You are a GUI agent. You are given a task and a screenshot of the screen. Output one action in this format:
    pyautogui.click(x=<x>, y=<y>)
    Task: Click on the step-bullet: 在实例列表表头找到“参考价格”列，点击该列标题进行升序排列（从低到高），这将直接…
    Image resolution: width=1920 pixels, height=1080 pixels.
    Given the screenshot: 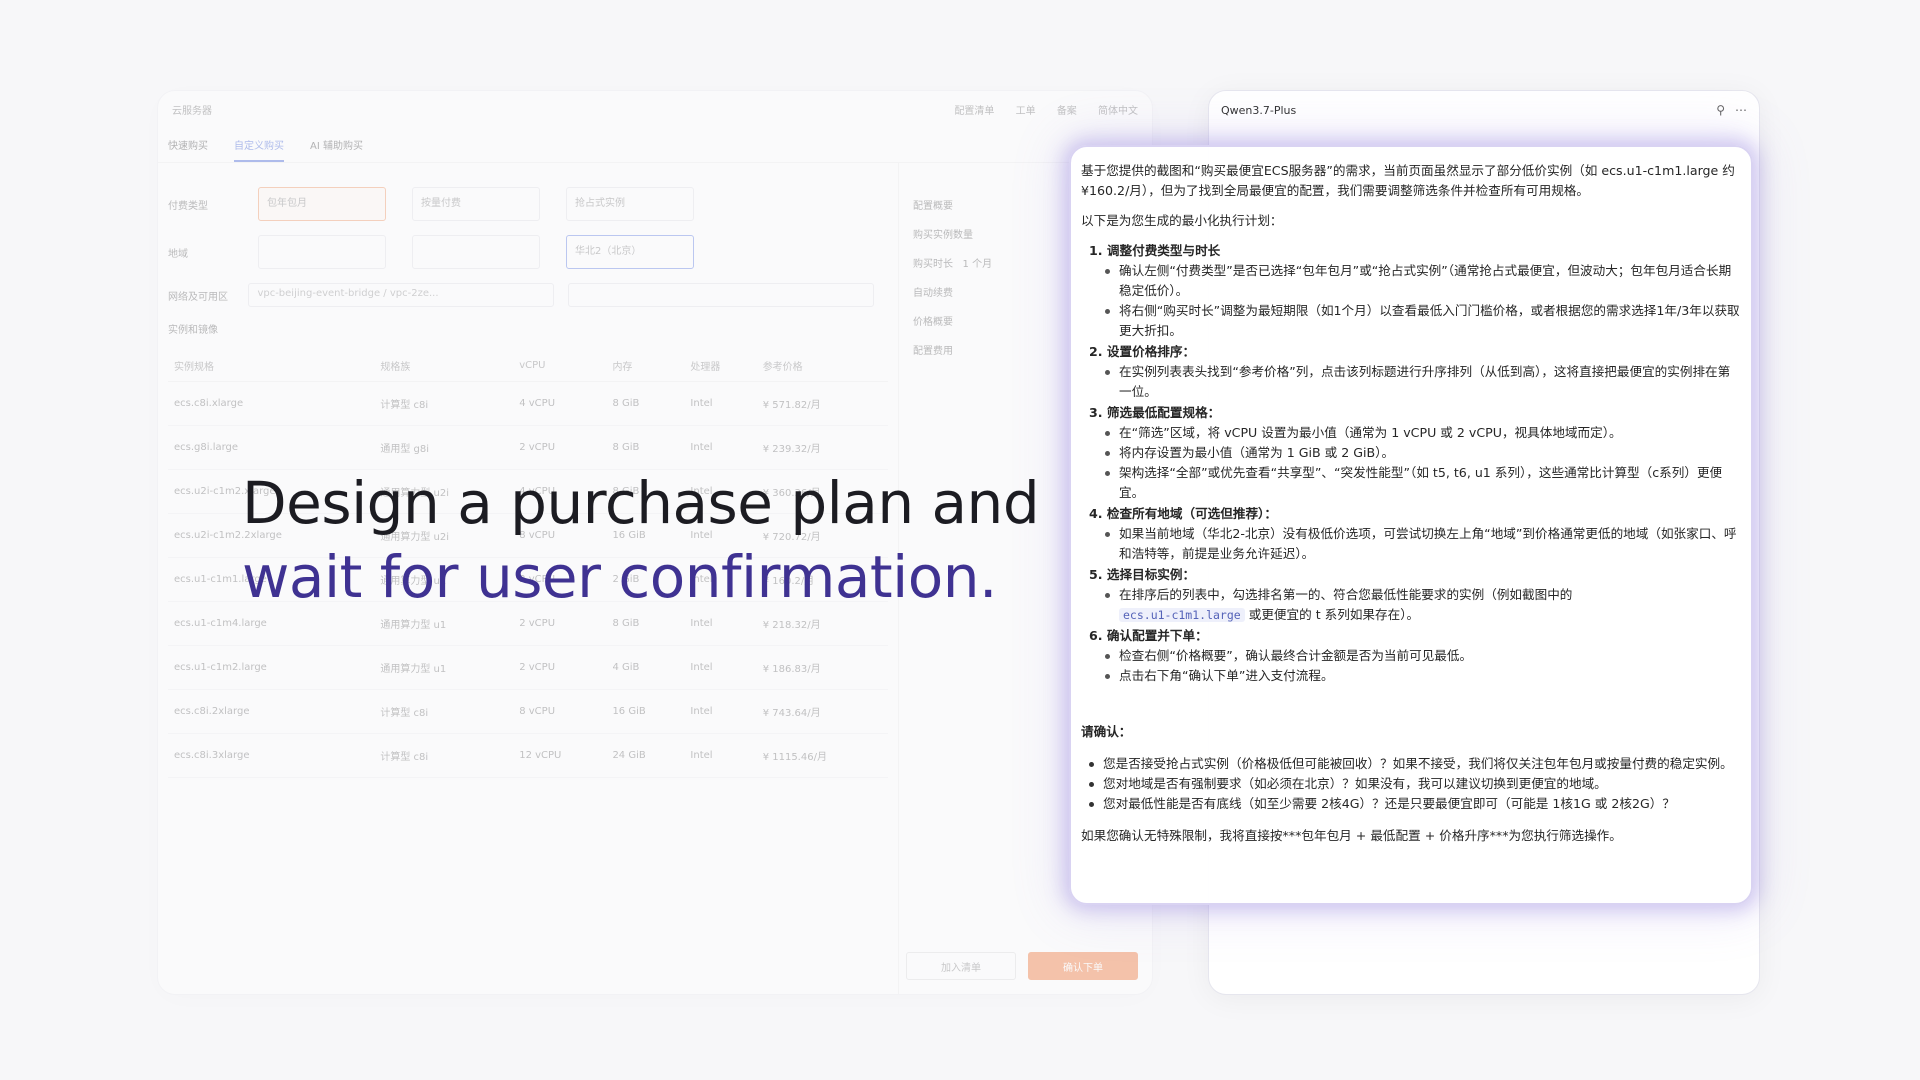 What is the action you would take?
    pyautogui.click(x=1423, y=382)
    